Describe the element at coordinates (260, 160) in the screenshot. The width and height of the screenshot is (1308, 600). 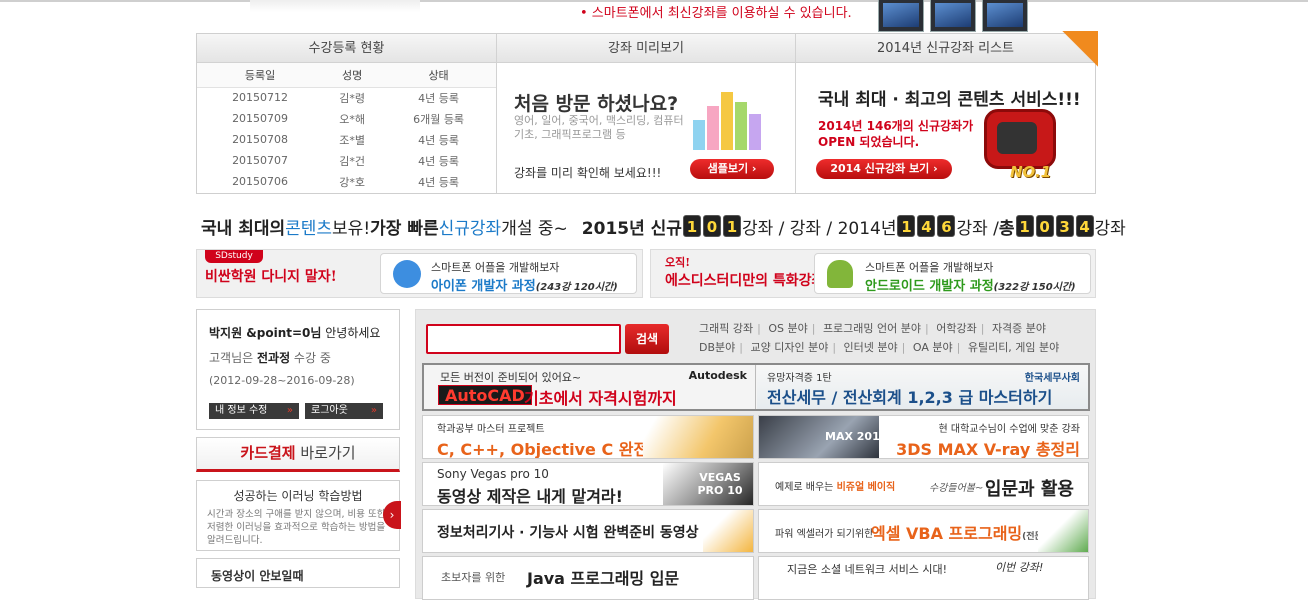
I see `reg-date: 20150707` at that location.